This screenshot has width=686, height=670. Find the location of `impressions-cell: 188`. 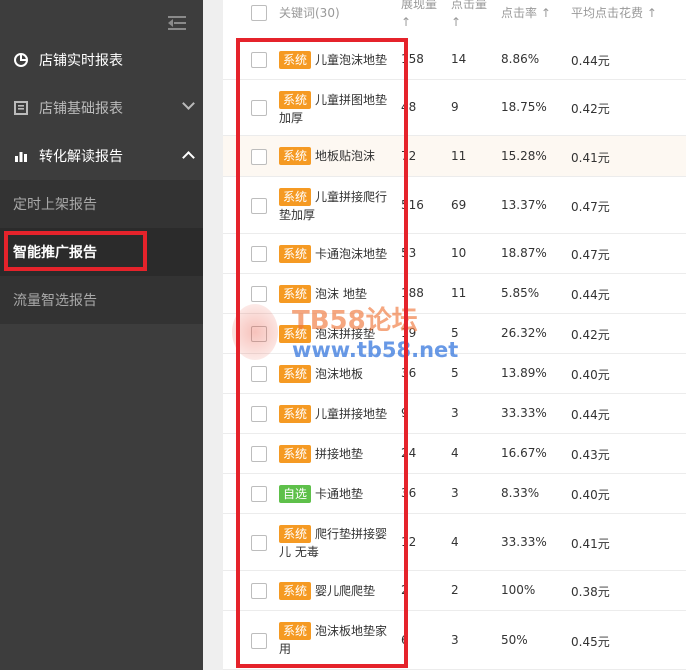

impressions-cell: 188 is located at coordinates (412, 293).